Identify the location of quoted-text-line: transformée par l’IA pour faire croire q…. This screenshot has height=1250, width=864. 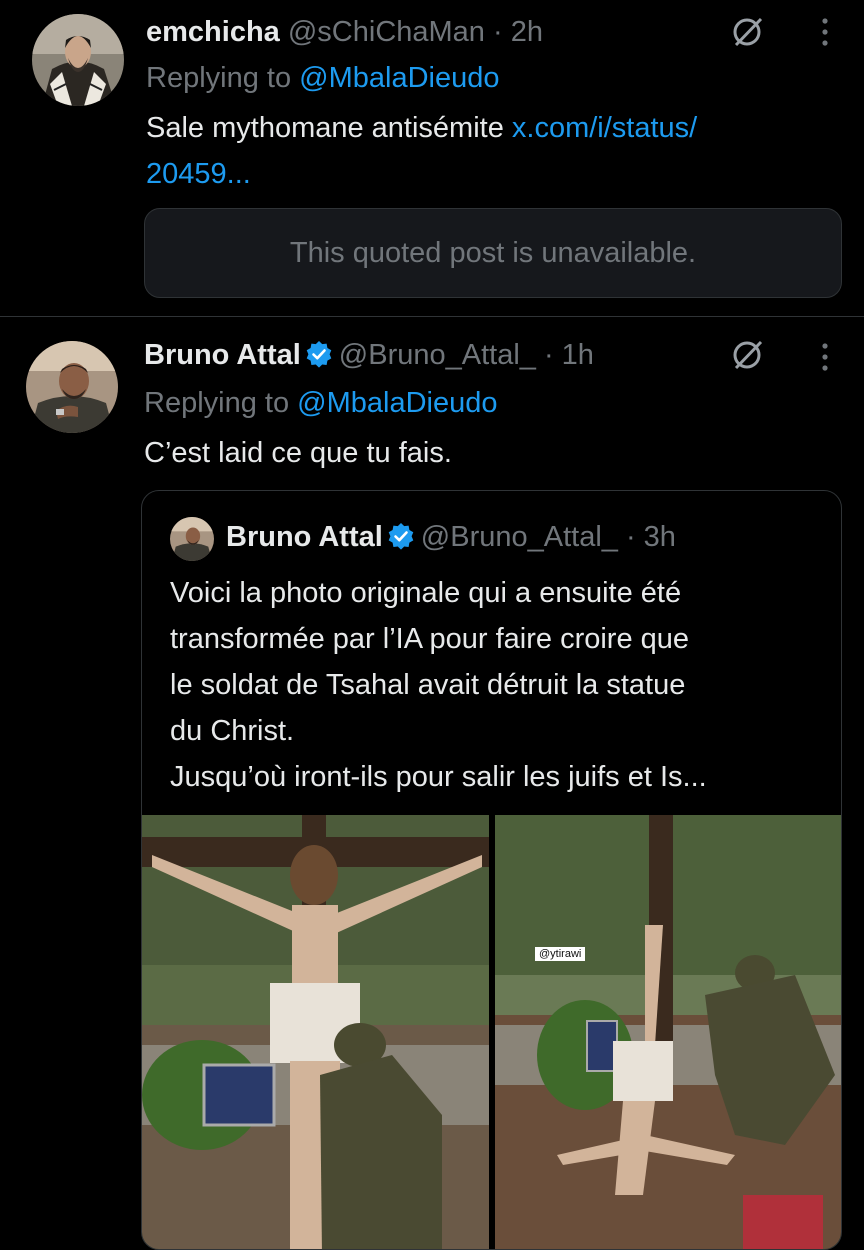
(430, 639).